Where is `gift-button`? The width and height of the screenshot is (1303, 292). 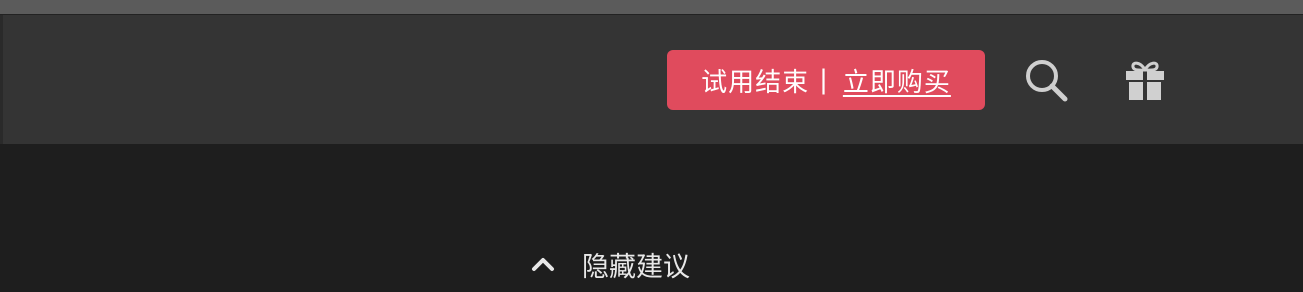
gift-button is located at coordinates (1145, 80).